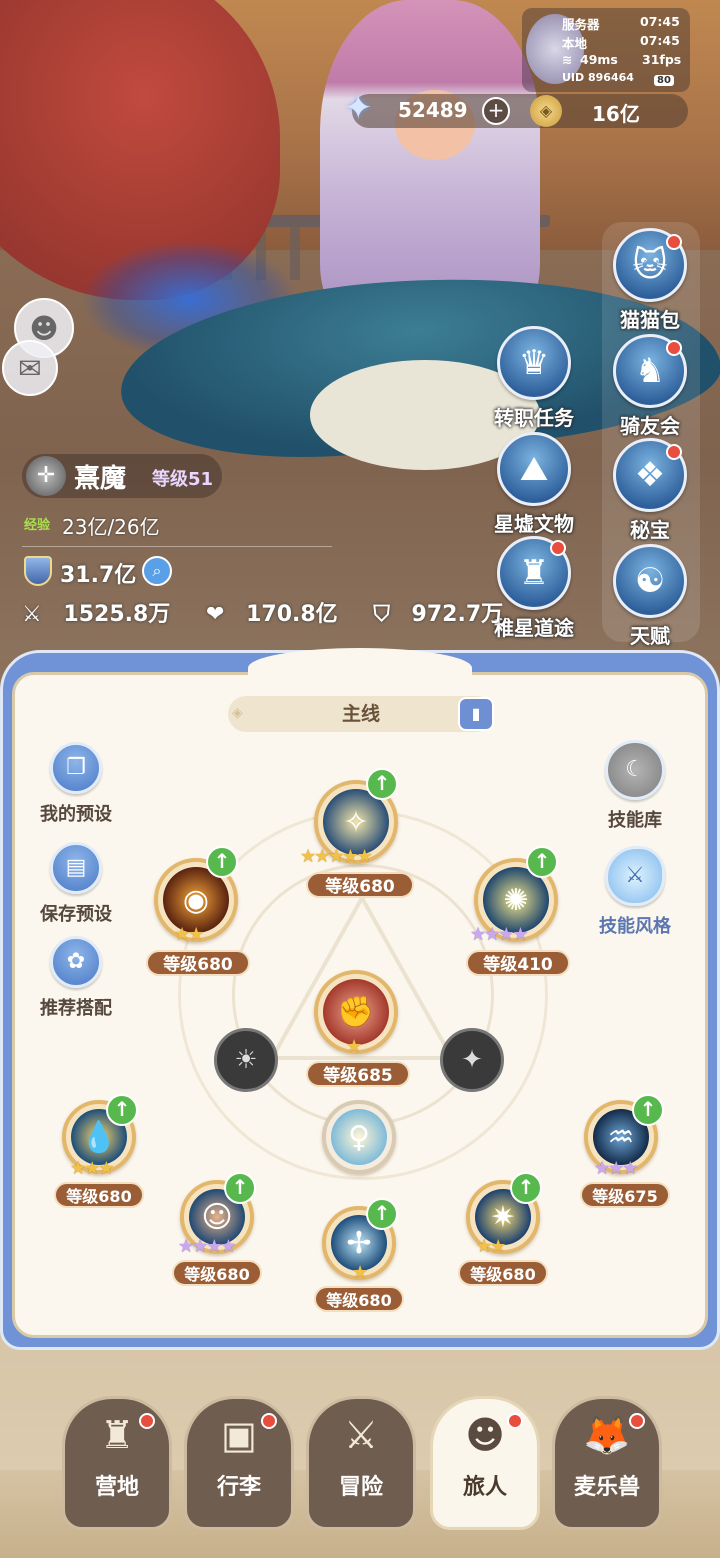 The image size is (720, 1558). Describe the element at coordinates (336, 856) in the screenshot. I see `skill-stars: ★★★★★` at that location.